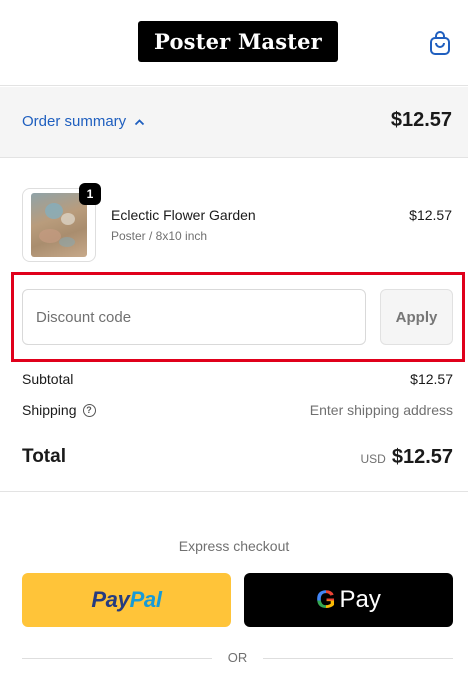 The width and height of the screenshot is (468, 700). I want to click on shopping-bag-icon, so click(440, 43).